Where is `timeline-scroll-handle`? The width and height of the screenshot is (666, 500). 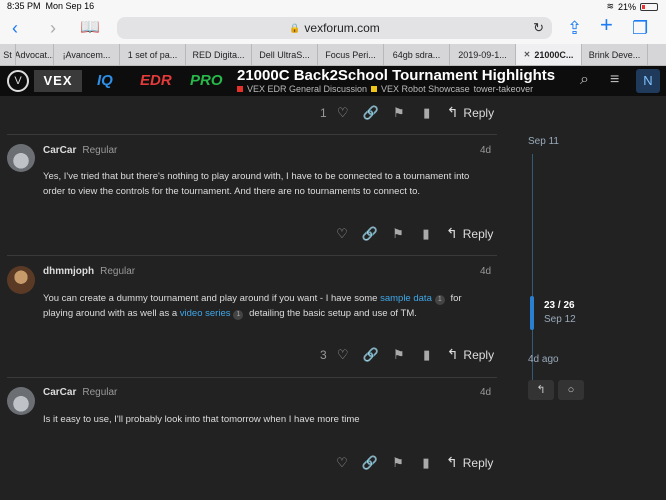
timeline-scroll-handle is located at coordinates (532, 313).